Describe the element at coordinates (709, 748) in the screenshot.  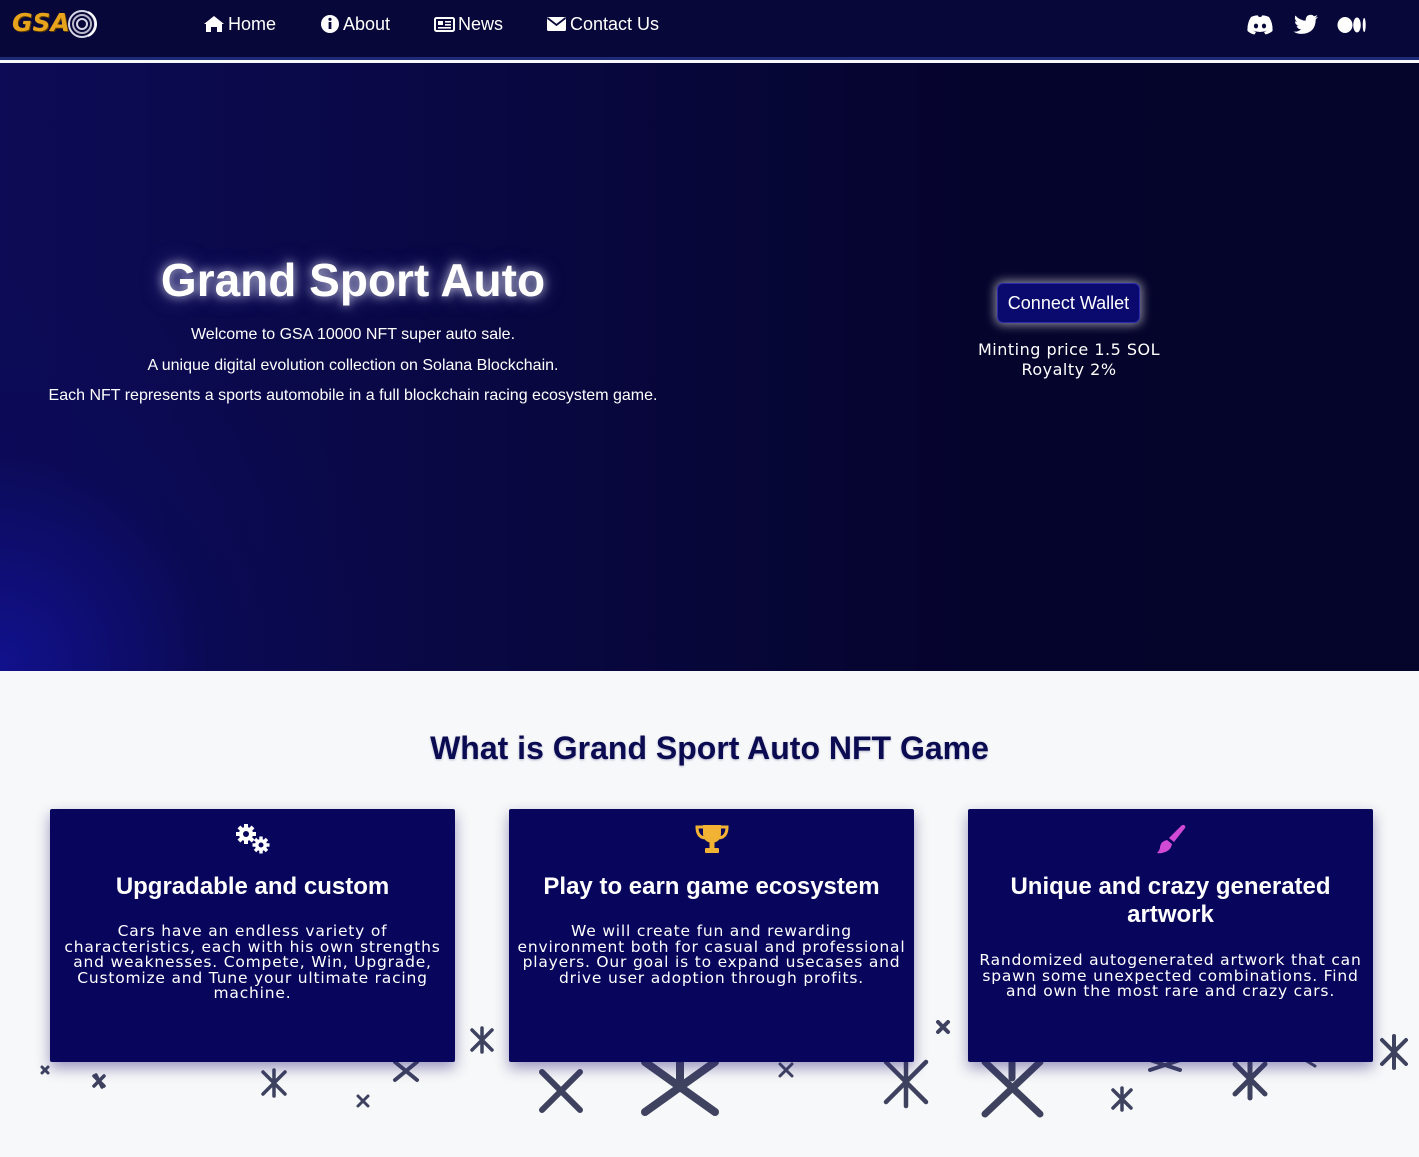
I see `section-title: What is Grand Sport Auto NFT Game` at that location.